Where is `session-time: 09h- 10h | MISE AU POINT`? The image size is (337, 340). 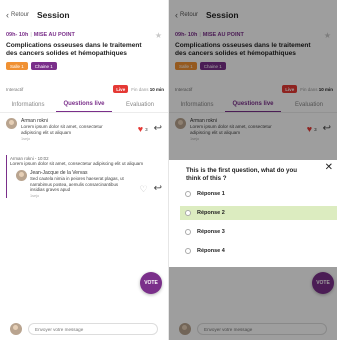
session-time: 09h- 10h | MISE AU POINT is located at coordinates (40, 35).